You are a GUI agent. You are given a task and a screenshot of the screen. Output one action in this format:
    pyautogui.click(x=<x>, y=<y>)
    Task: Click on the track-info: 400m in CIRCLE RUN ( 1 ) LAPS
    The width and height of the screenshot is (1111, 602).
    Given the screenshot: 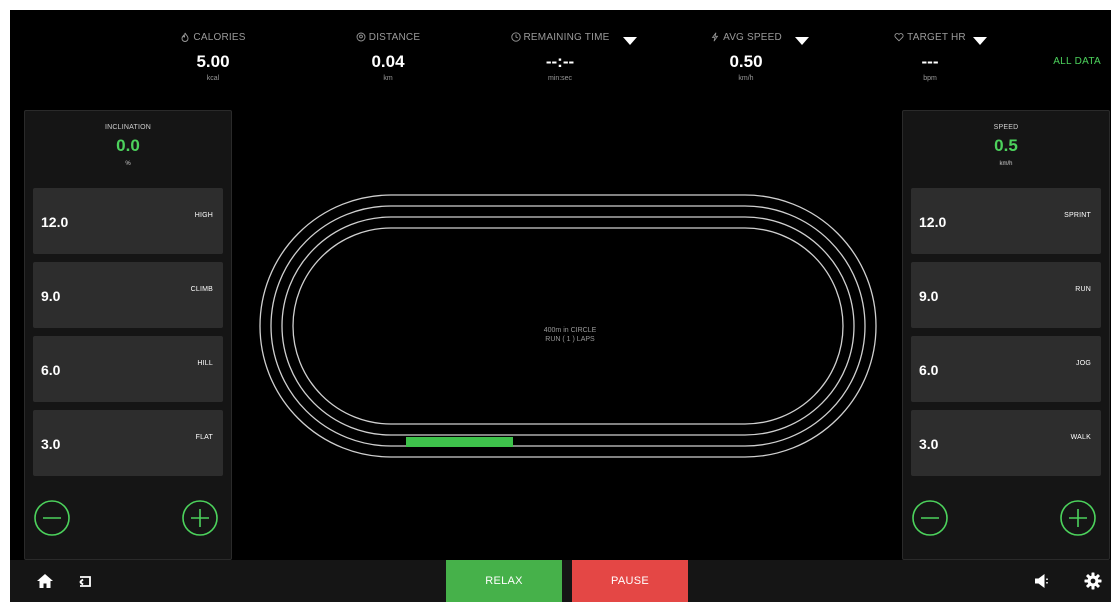 What is the action you would take?
    pyautogui.click(x=570, y=335)
    